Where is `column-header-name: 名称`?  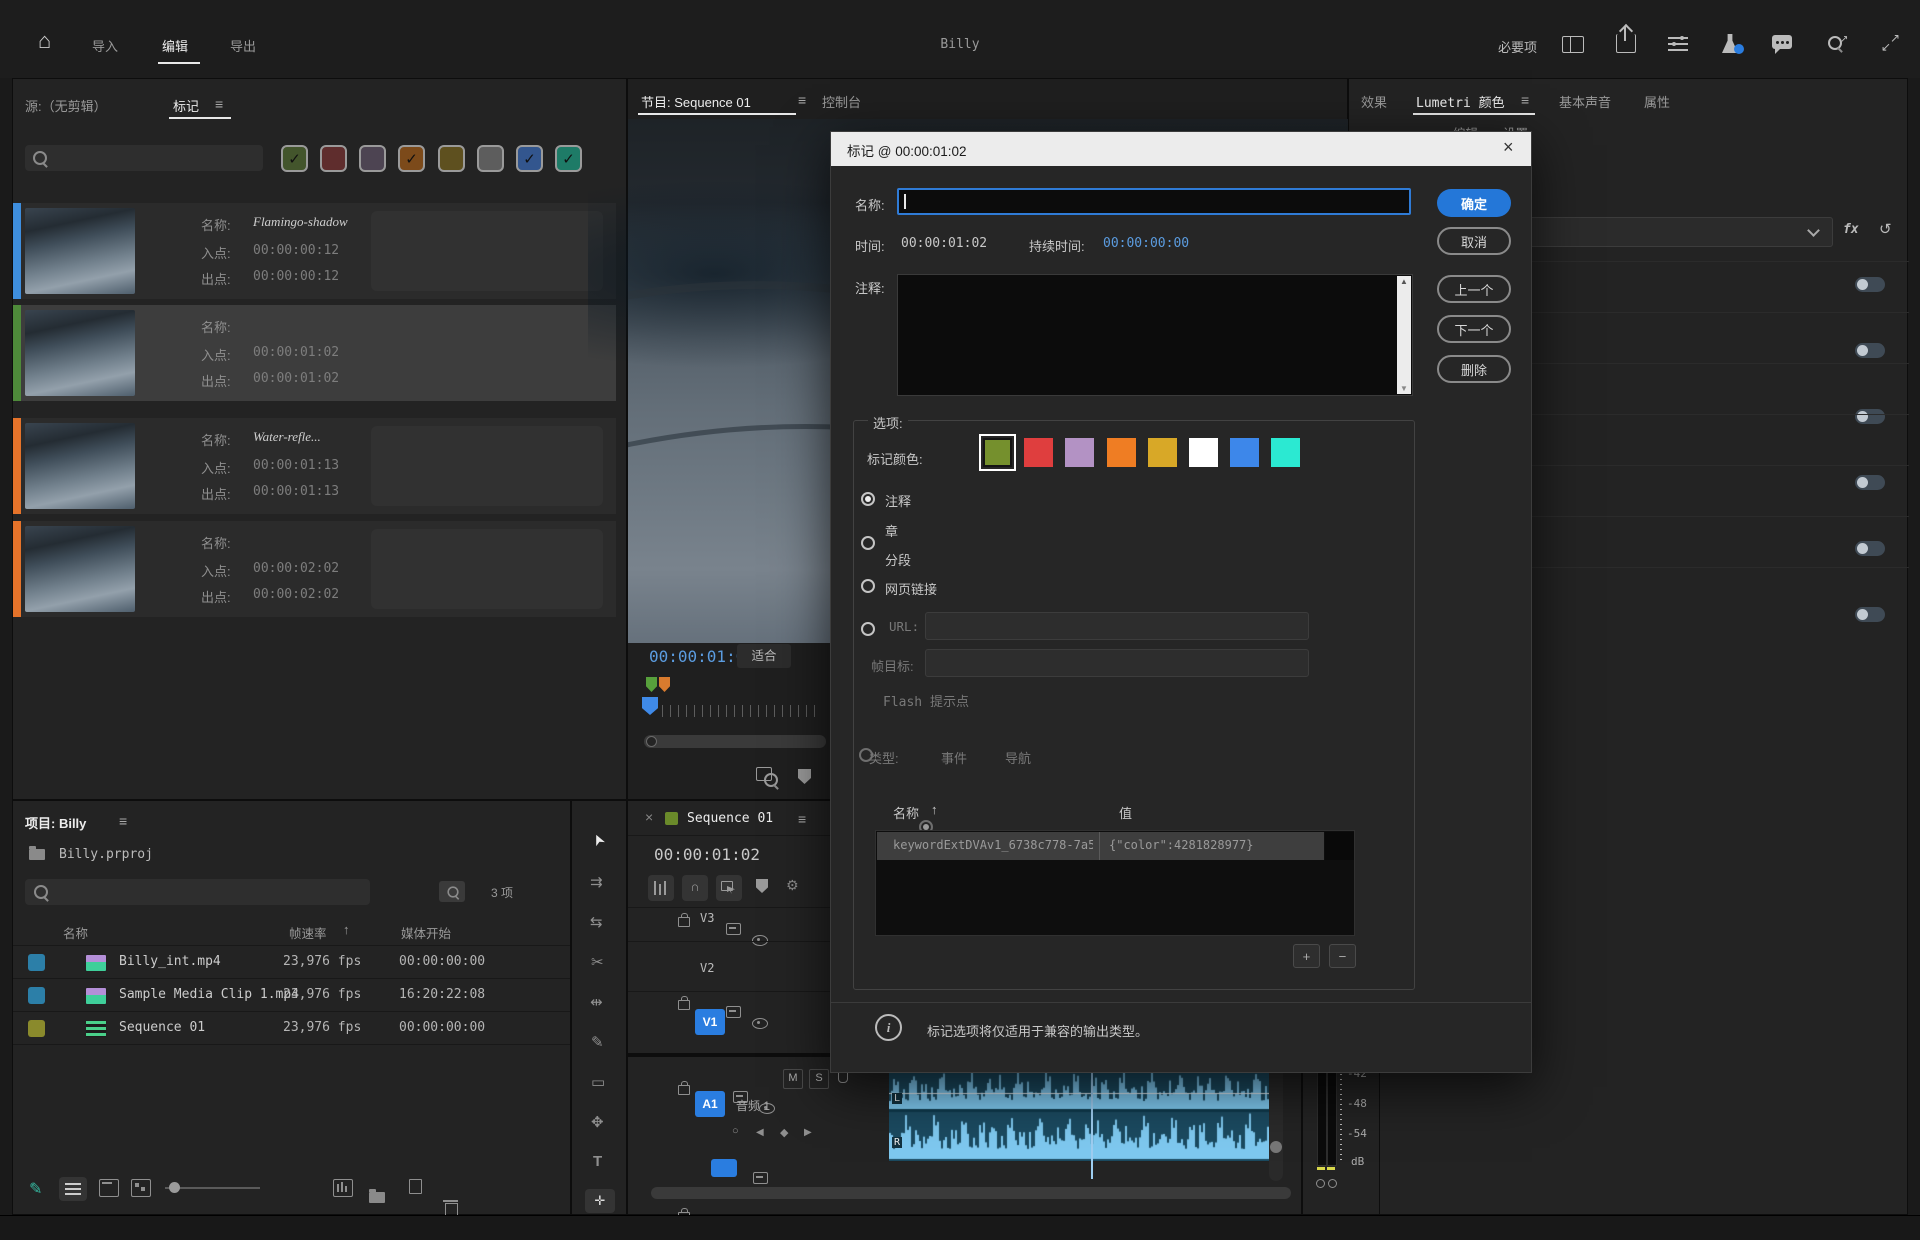 column-header-name: 名称 is located at coordinates (75, 932).